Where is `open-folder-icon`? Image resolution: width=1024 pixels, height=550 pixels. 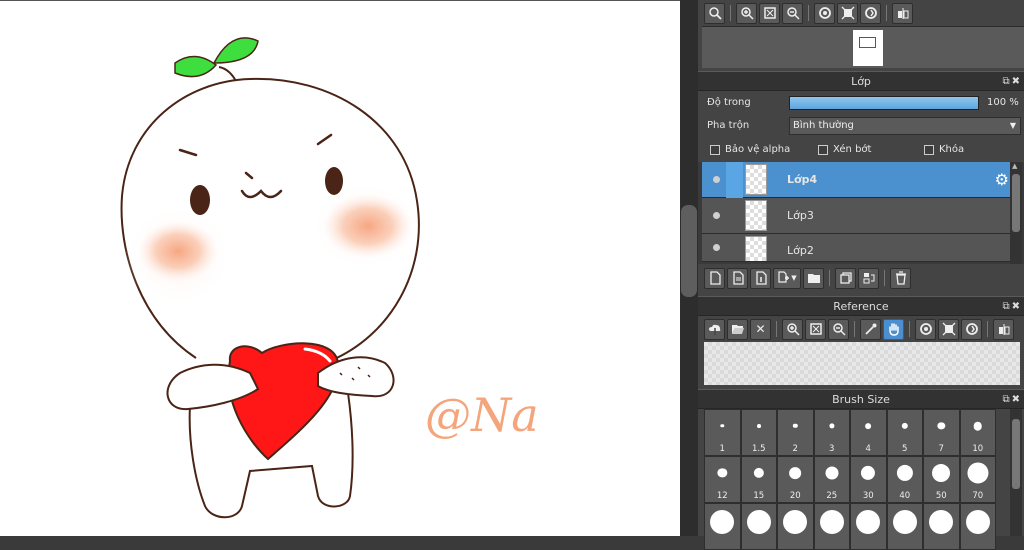 open-folder-icon is located at coordinates (737, 329).